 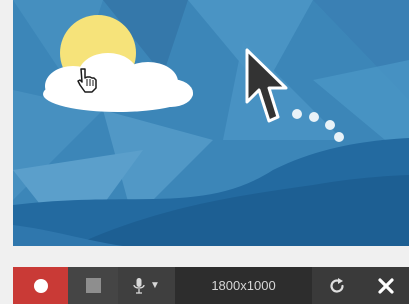 I want to click on stop-icon, so click(x=93, y=285).